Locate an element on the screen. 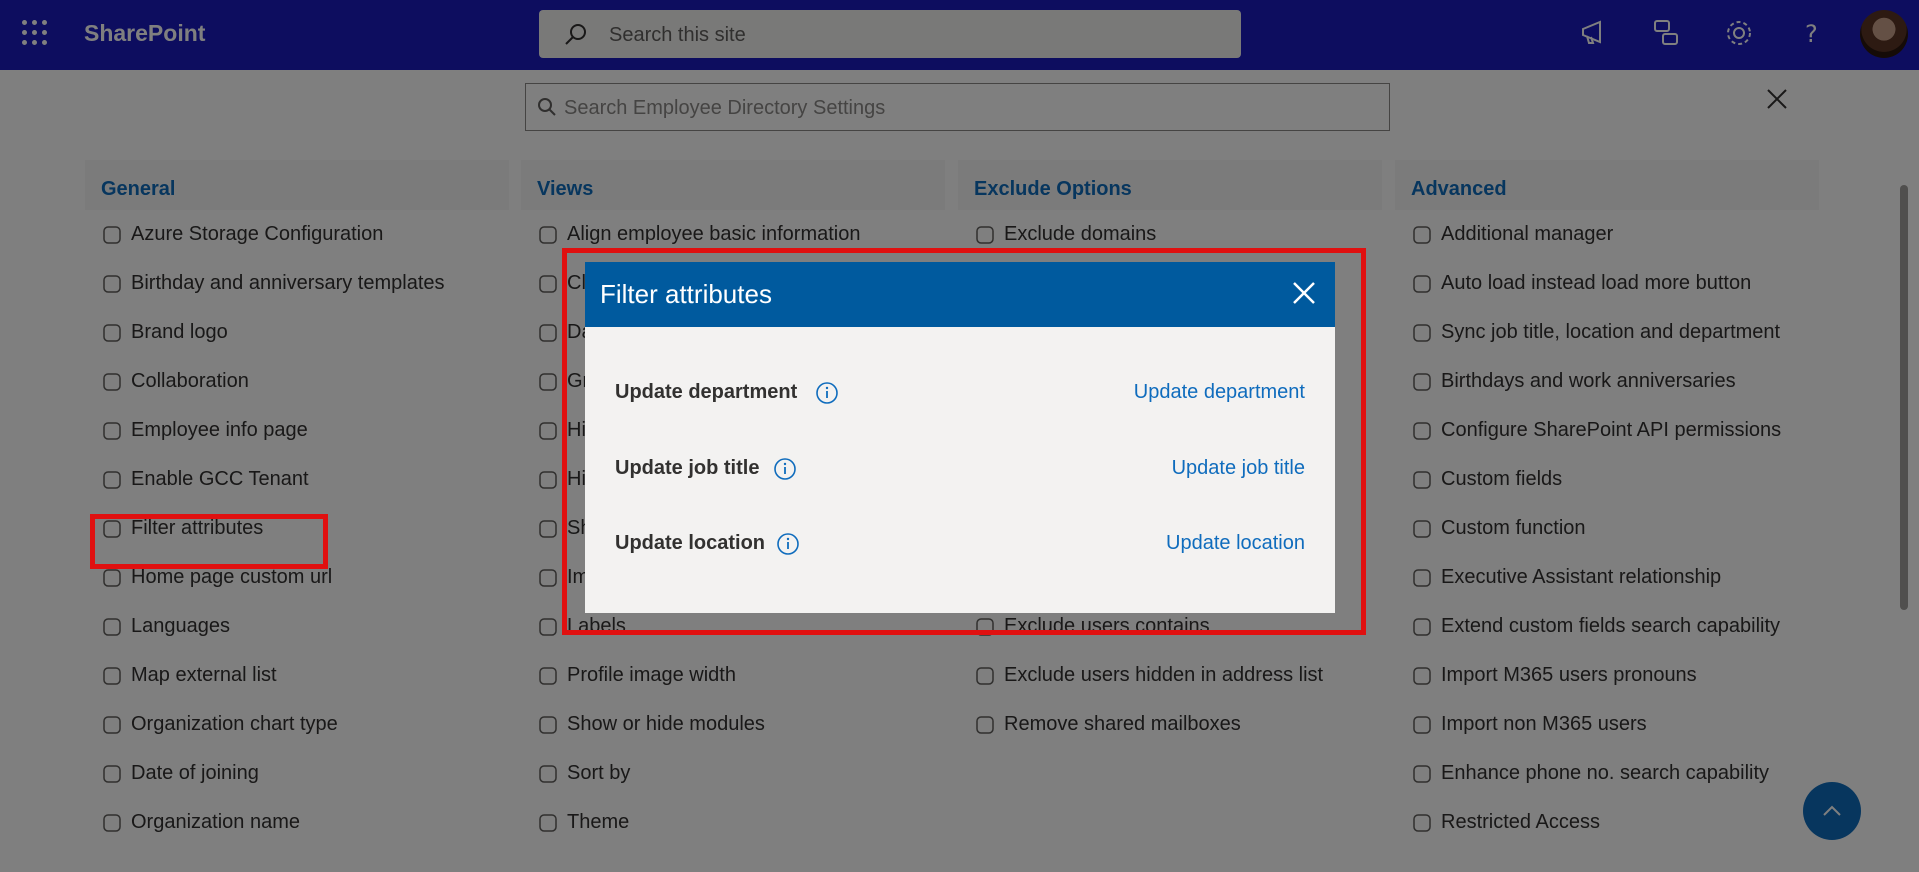  dialog-header: Filter attributes is located at coordinates (960, 294).